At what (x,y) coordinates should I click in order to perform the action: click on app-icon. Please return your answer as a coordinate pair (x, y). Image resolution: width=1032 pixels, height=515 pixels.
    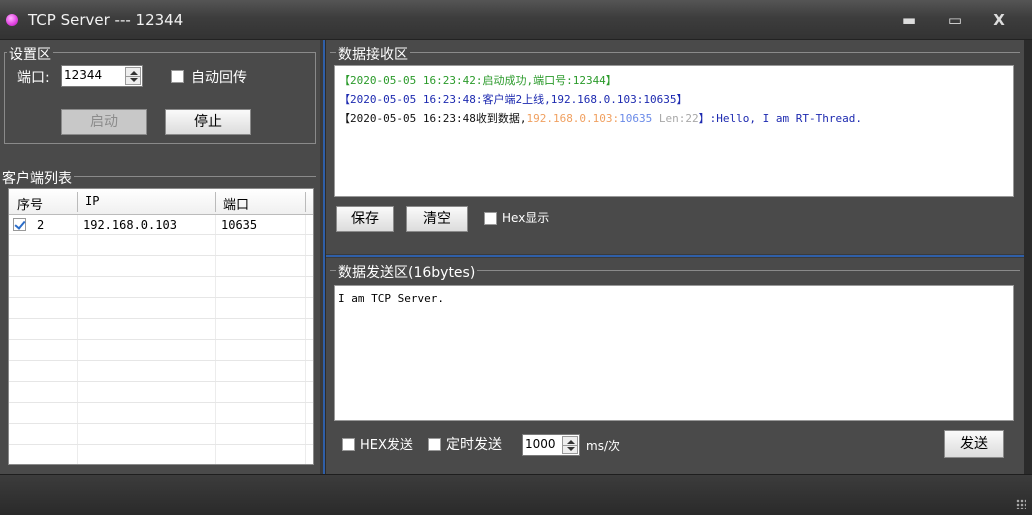
    Looking at the image, I should click on (12, 20).